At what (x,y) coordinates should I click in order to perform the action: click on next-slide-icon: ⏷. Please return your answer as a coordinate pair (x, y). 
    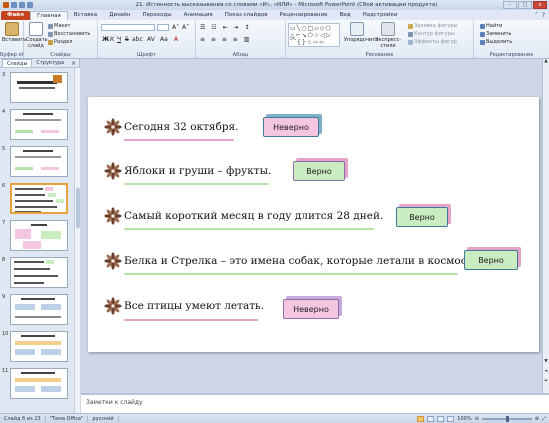
    Looking at the image, I should click on (546, 382).